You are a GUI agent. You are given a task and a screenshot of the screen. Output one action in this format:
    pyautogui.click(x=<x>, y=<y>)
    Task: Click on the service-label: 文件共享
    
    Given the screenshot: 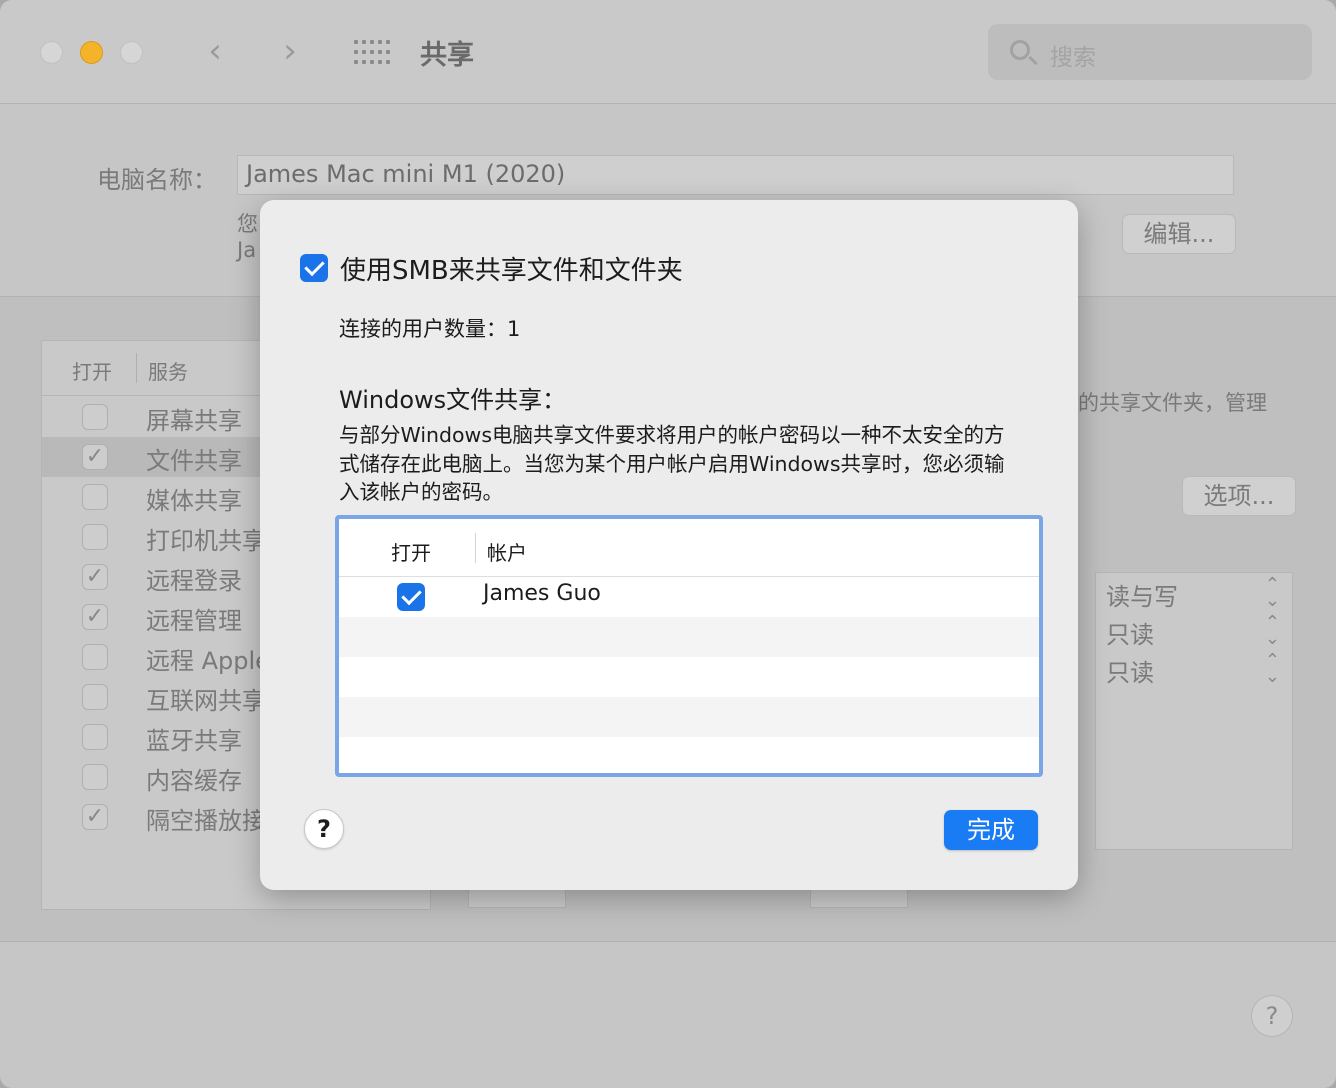 What is the action you would take?
    pyautogui.click(x=194, y=461)
    